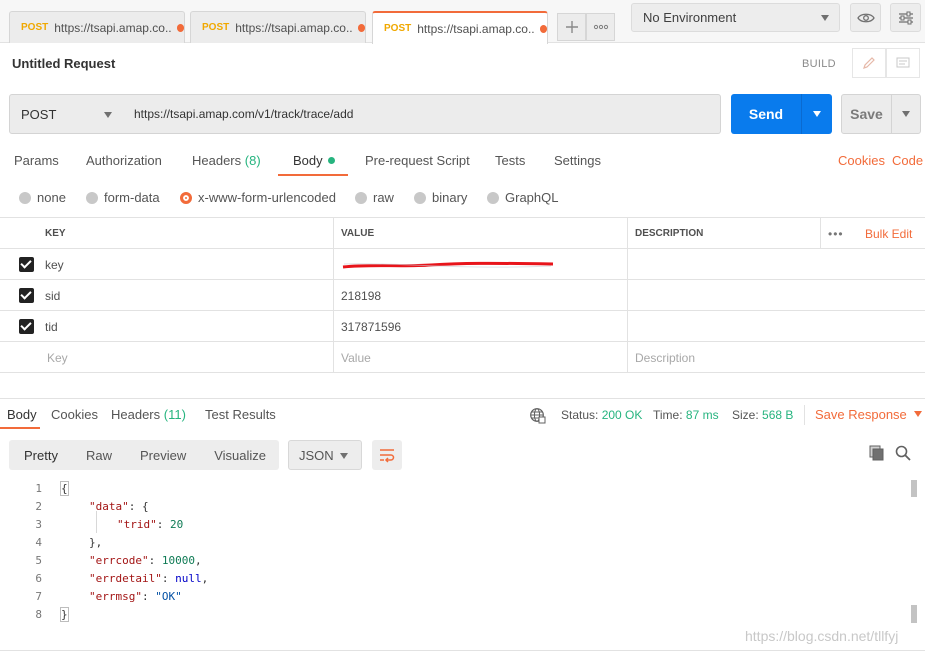  I want to click on save-response-button: Save Response, so click(868, 414).